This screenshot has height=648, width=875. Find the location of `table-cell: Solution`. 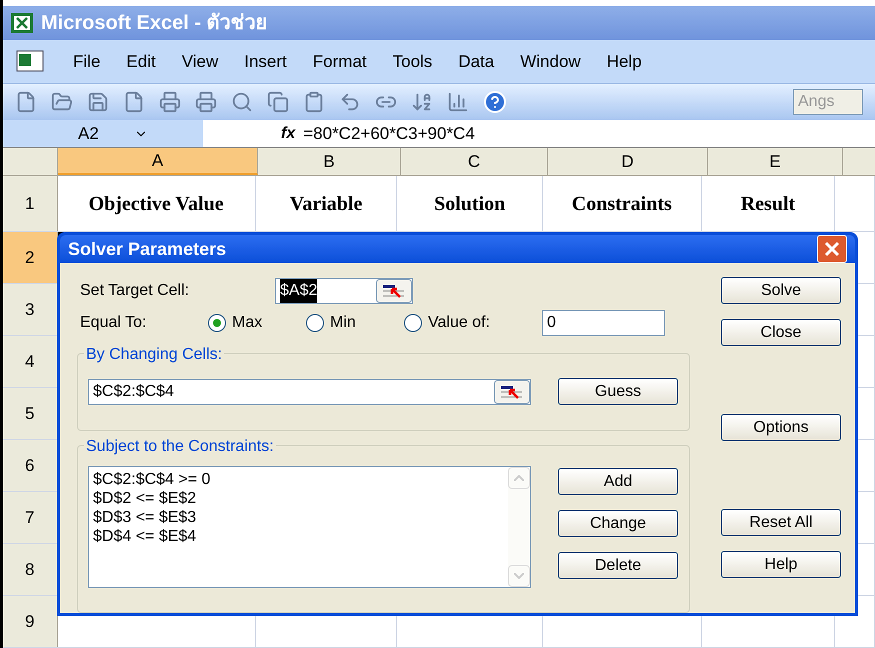

table-cell: Solution is located at coordinates (470, 203).